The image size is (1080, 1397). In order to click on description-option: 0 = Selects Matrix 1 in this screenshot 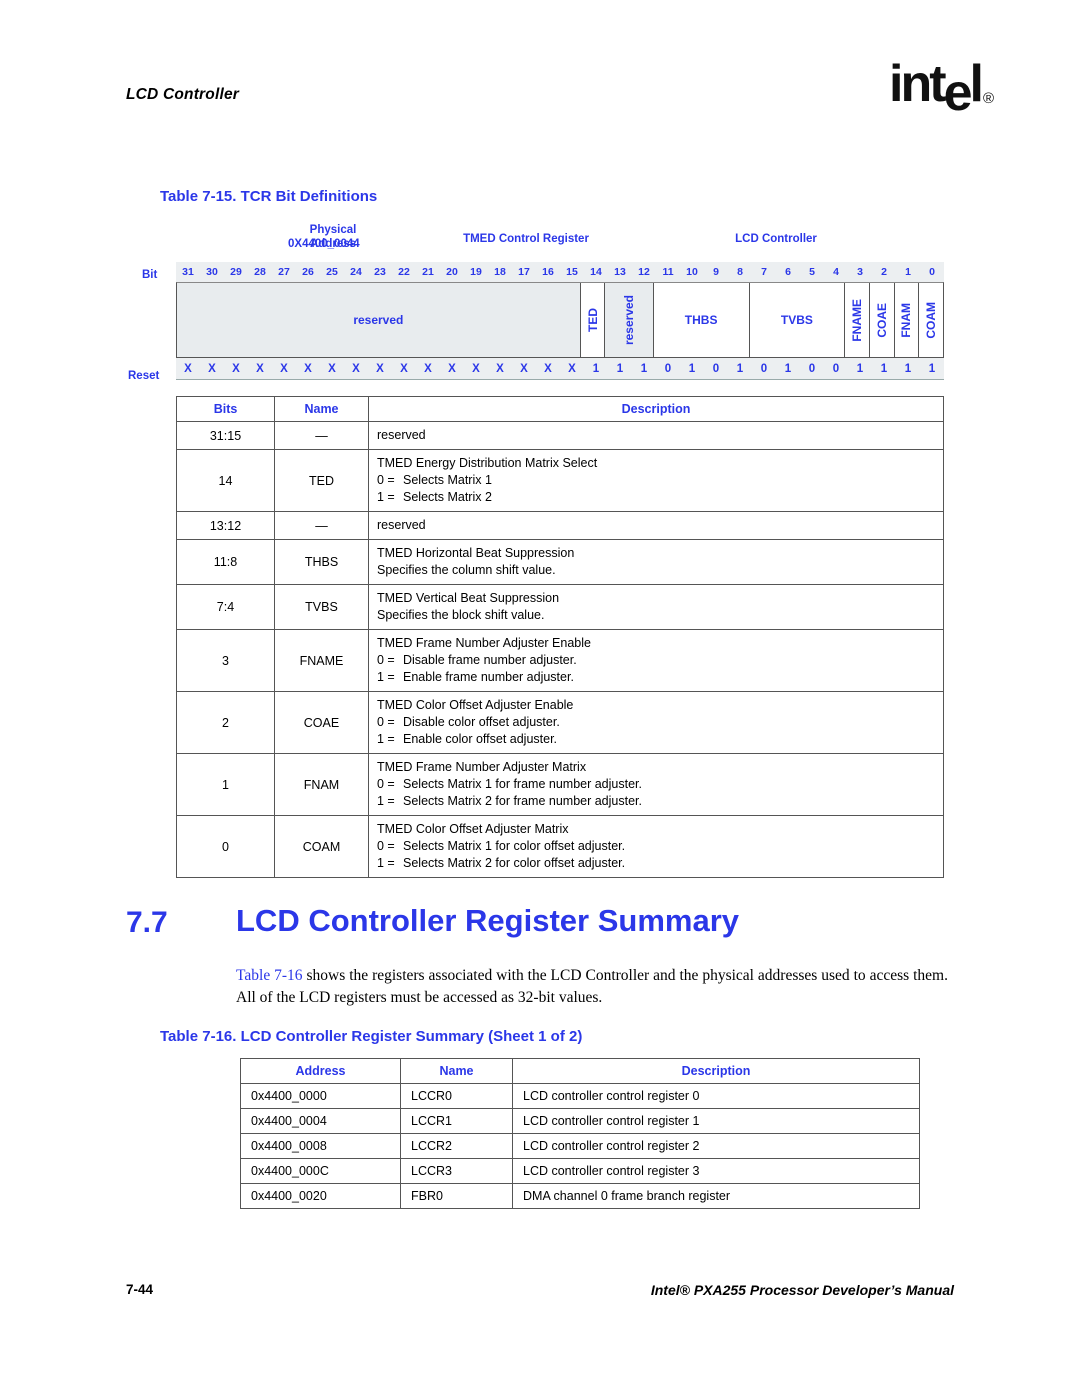, I will do `click(434, 480)`.